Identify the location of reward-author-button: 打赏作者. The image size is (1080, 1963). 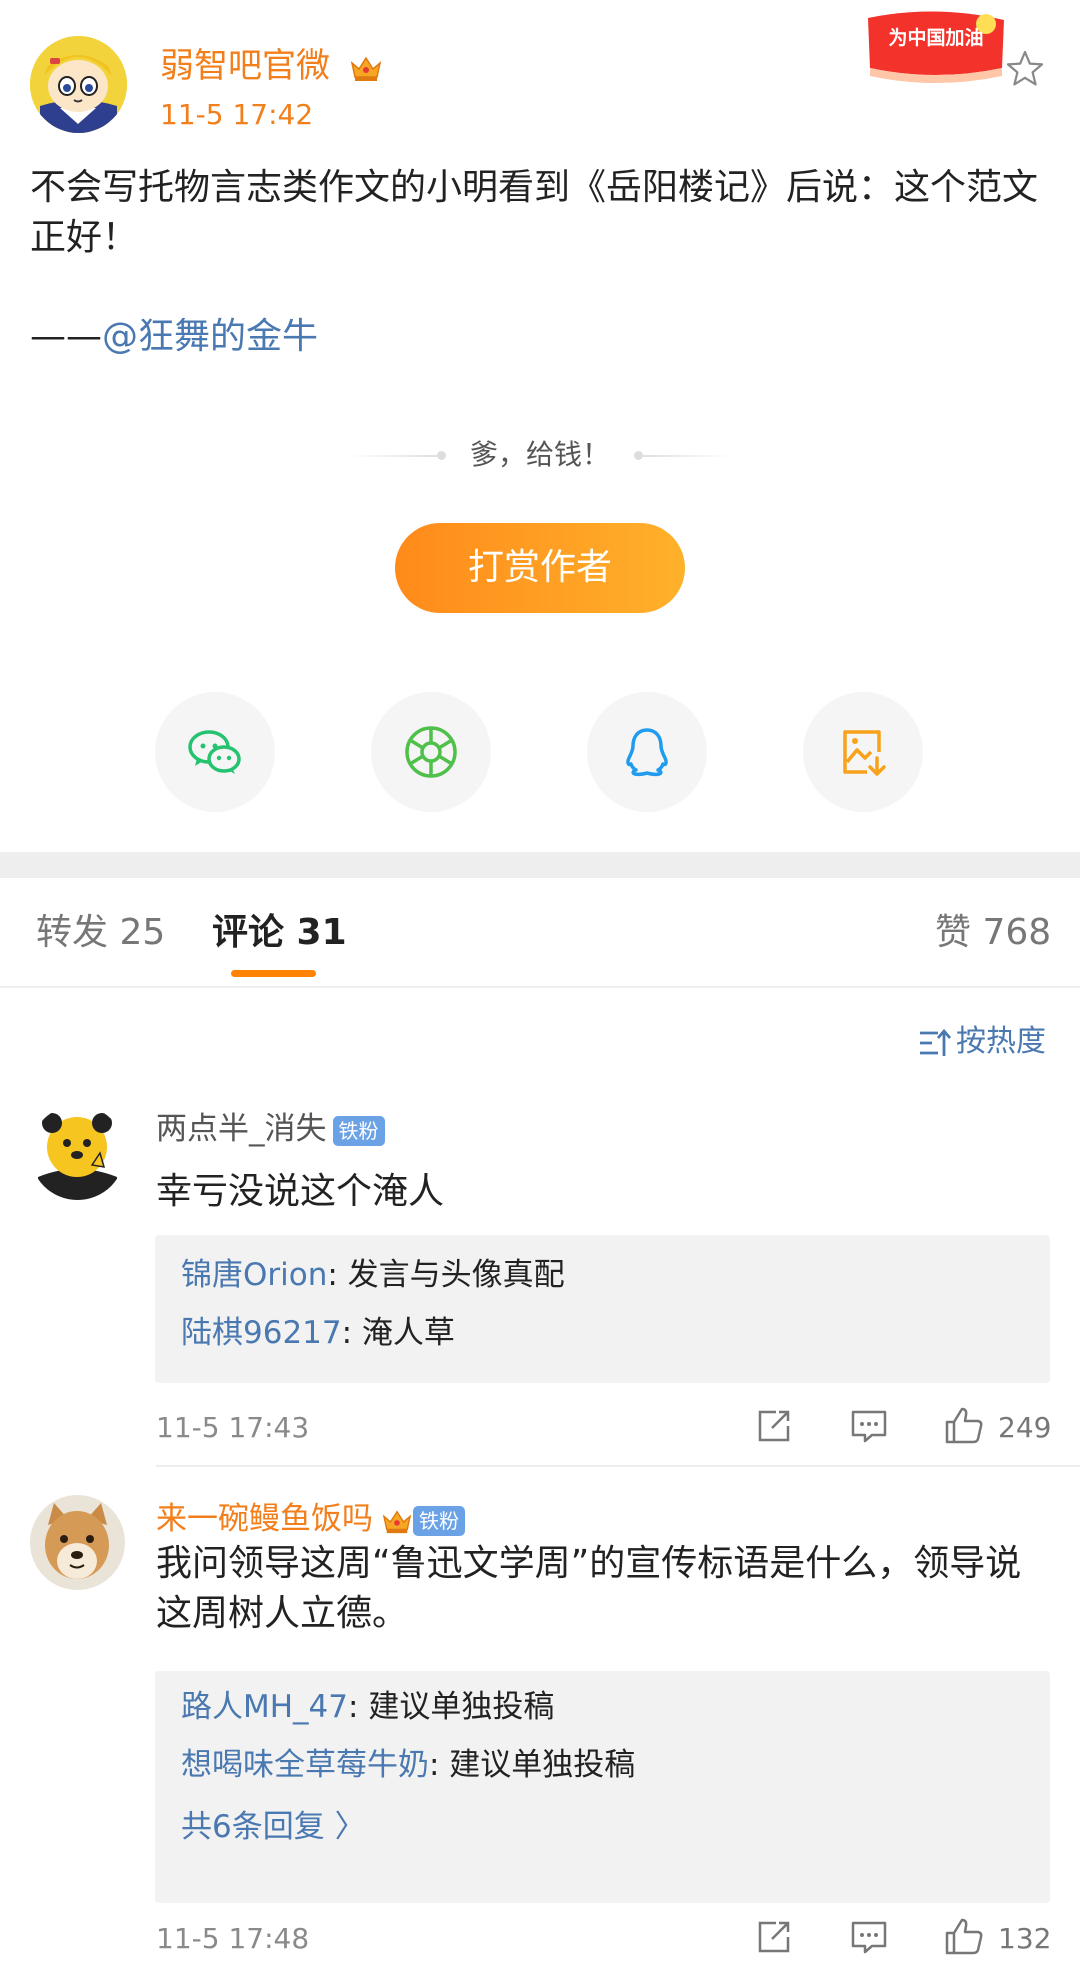
(540, 568).